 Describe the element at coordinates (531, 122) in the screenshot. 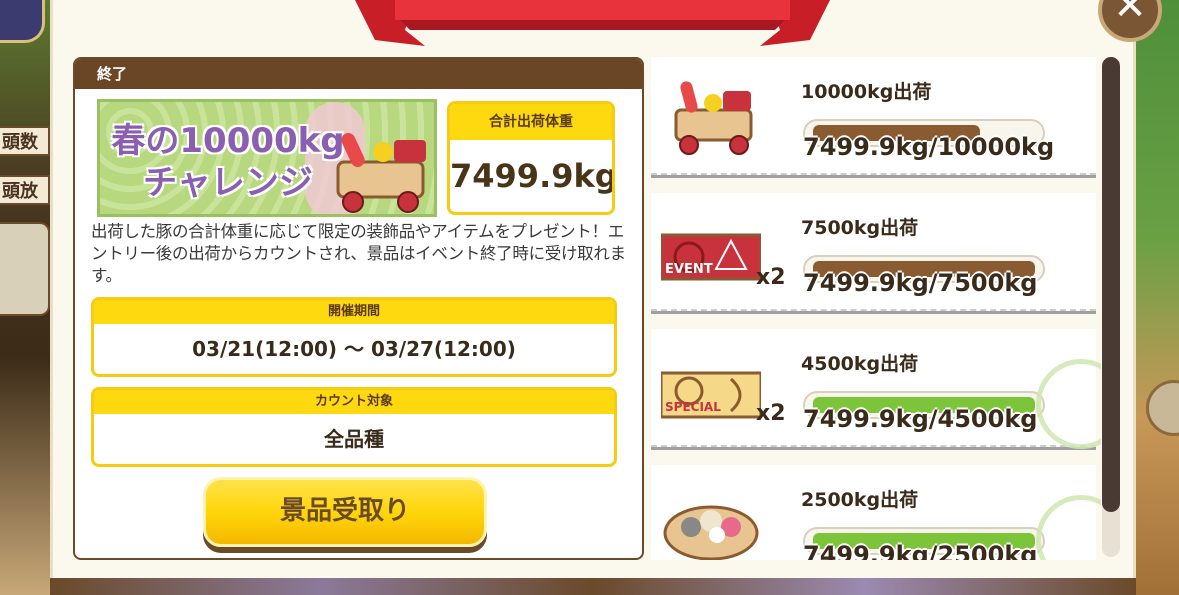

I see `total-weight-label: 合計出荷体重` at that location.